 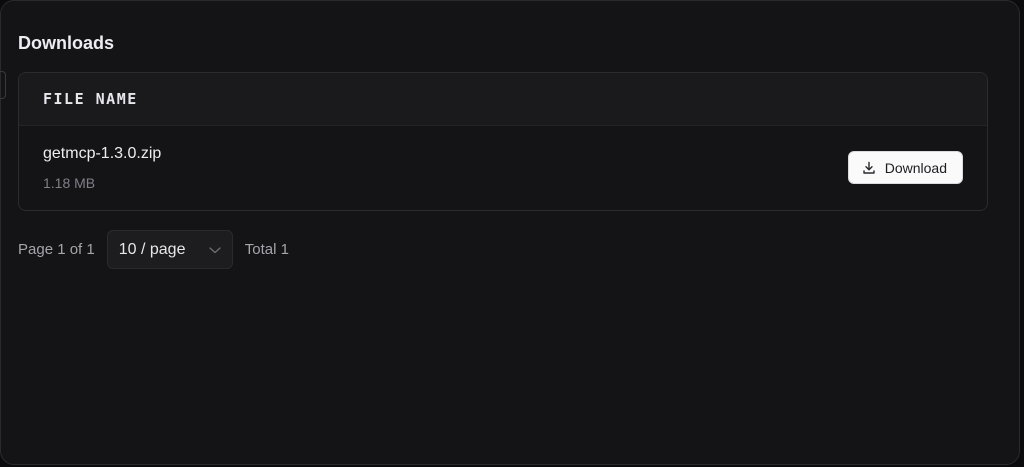 What do you see at coordinates (869, 168) in the screenshot?
I see `download-icon` at bounding box center [869, 168].